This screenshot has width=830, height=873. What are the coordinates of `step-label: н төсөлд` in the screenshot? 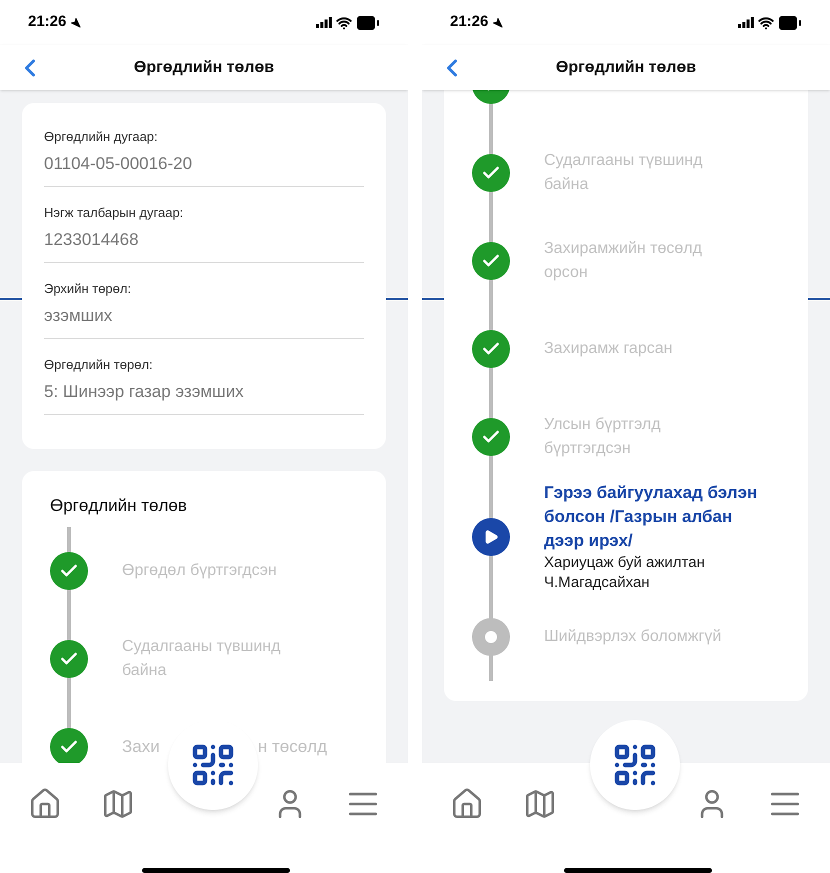 It's located at (292, 747).